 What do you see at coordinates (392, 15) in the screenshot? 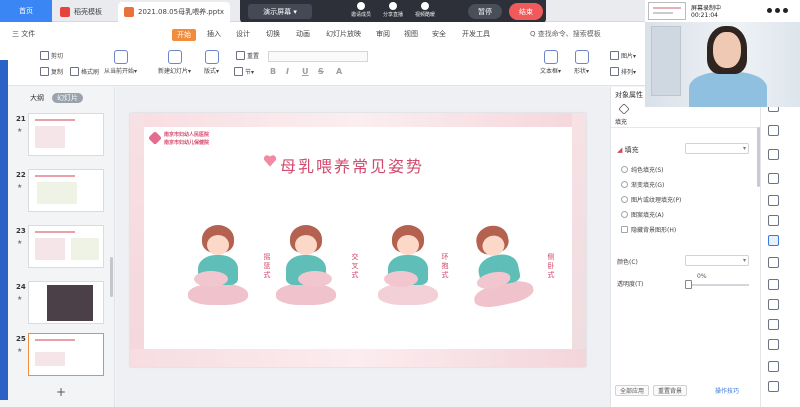
I see `share-live-label: 分享直播` at bounding box center [392, 15].